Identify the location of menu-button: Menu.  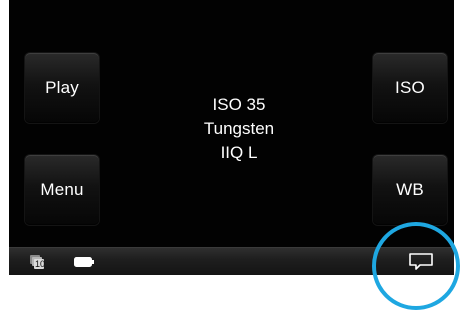
(62, 190).